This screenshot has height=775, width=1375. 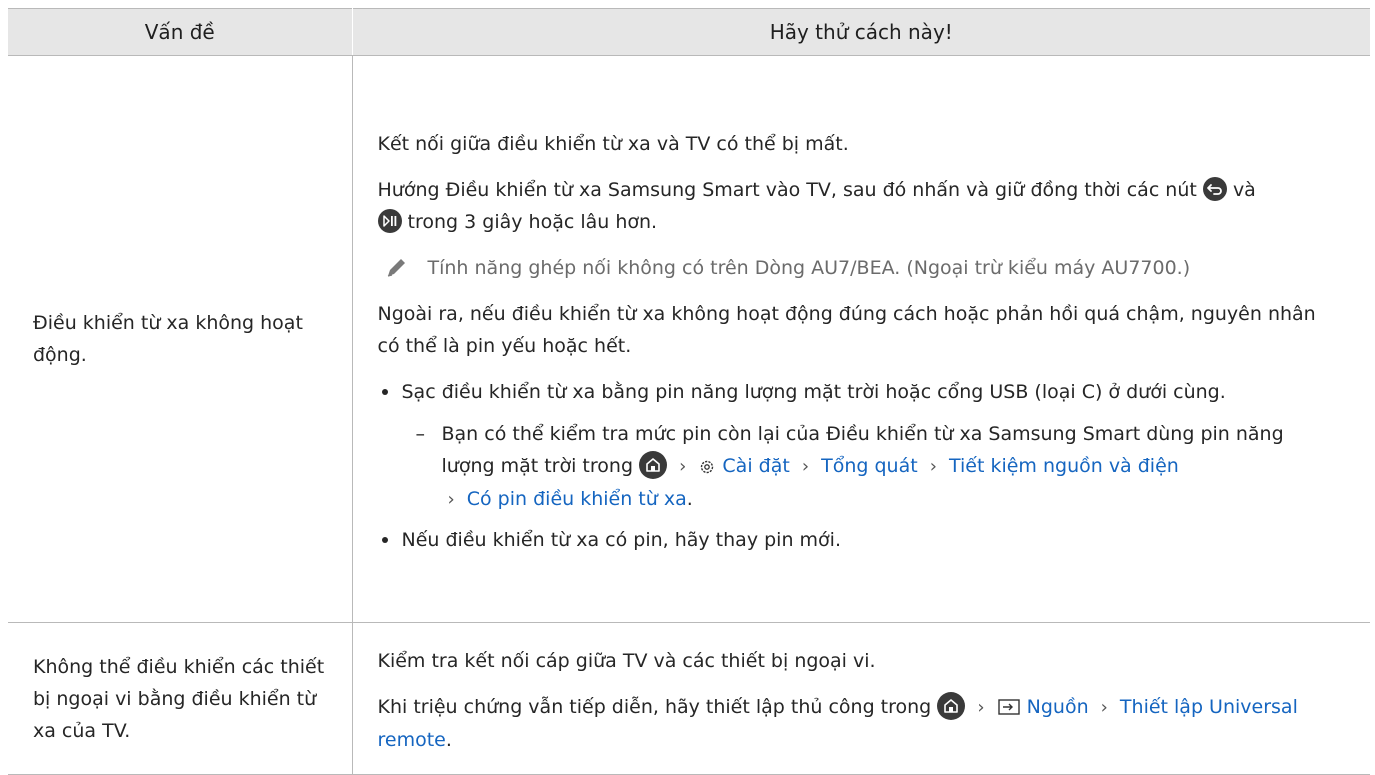 I want to click on gear-icon, so click(x=707, y=467).